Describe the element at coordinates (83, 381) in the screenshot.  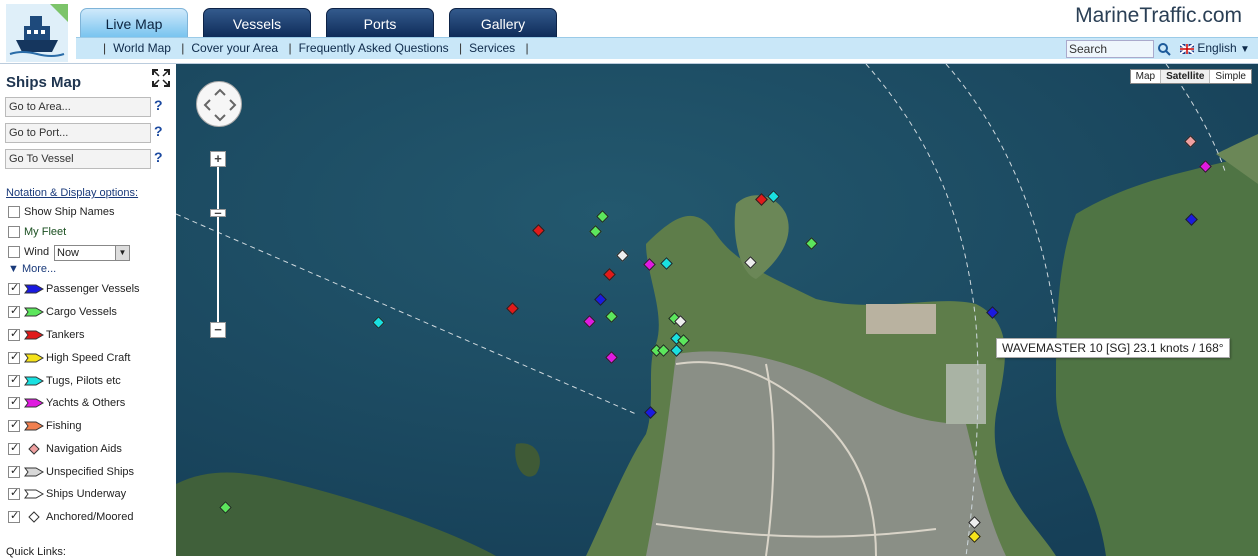
I see `legend-label: Tugs, Pilots etc` at that location.